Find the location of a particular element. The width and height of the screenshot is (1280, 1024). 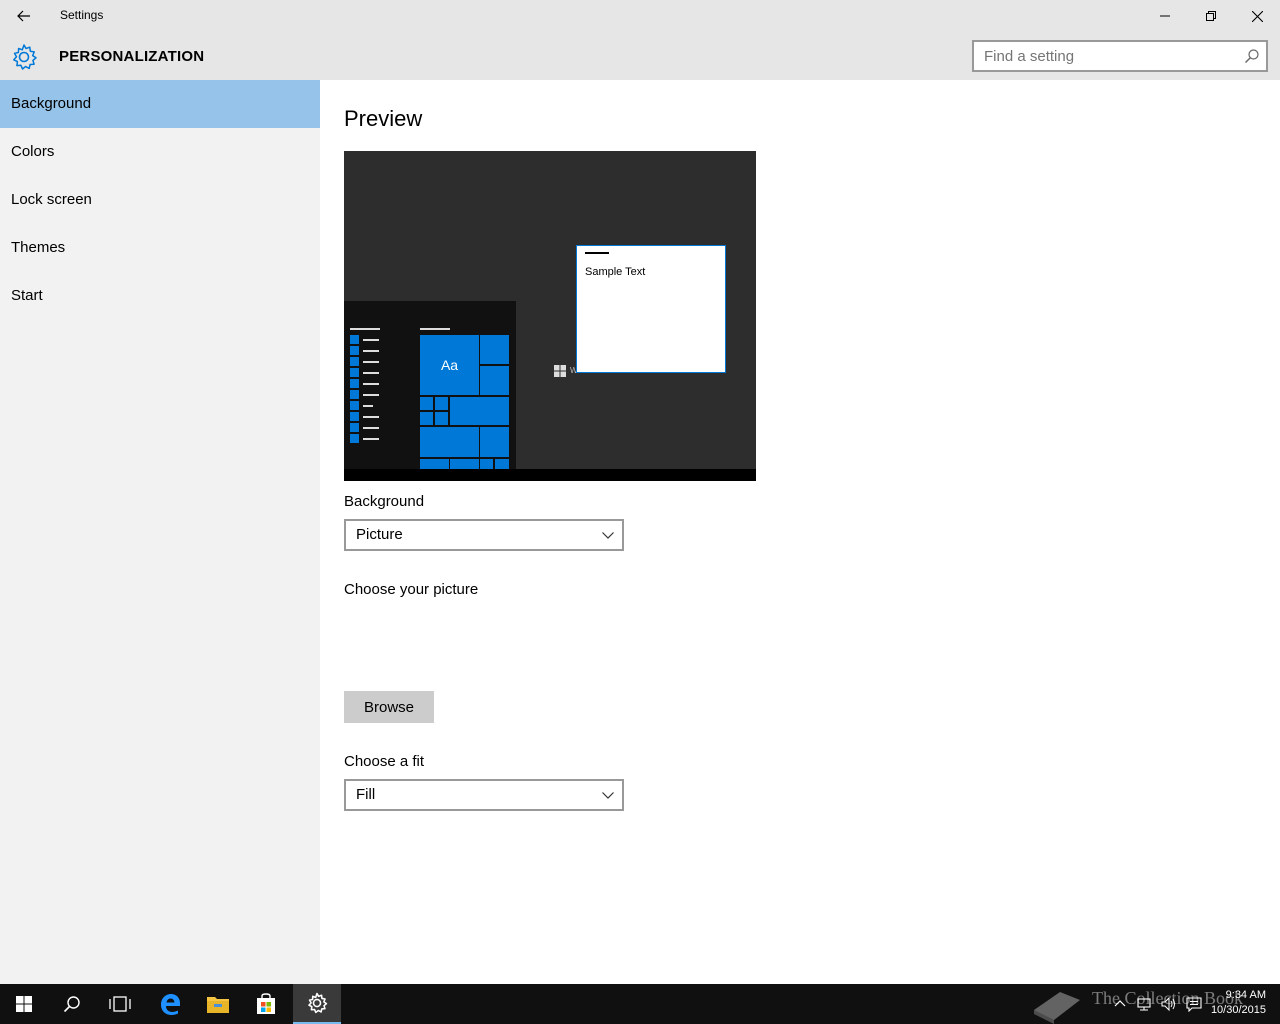

close-button is located at coordinates (1257, 16).